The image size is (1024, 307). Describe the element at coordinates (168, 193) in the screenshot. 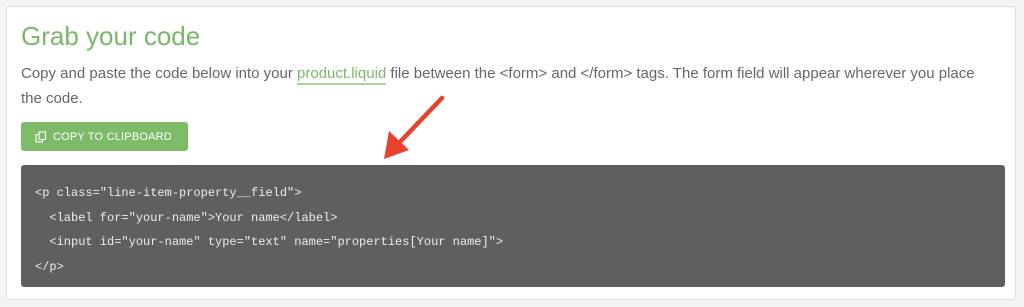

I see `code-line: <p class="line-item-property__field">` at that location.